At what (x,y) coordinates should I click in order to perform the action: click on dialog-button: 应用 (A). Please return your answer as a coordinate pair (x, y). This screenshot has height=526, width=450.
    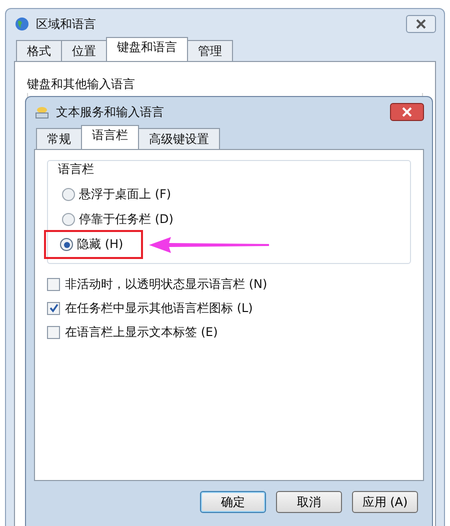
    Looking at the image, I should click on (385, 502).